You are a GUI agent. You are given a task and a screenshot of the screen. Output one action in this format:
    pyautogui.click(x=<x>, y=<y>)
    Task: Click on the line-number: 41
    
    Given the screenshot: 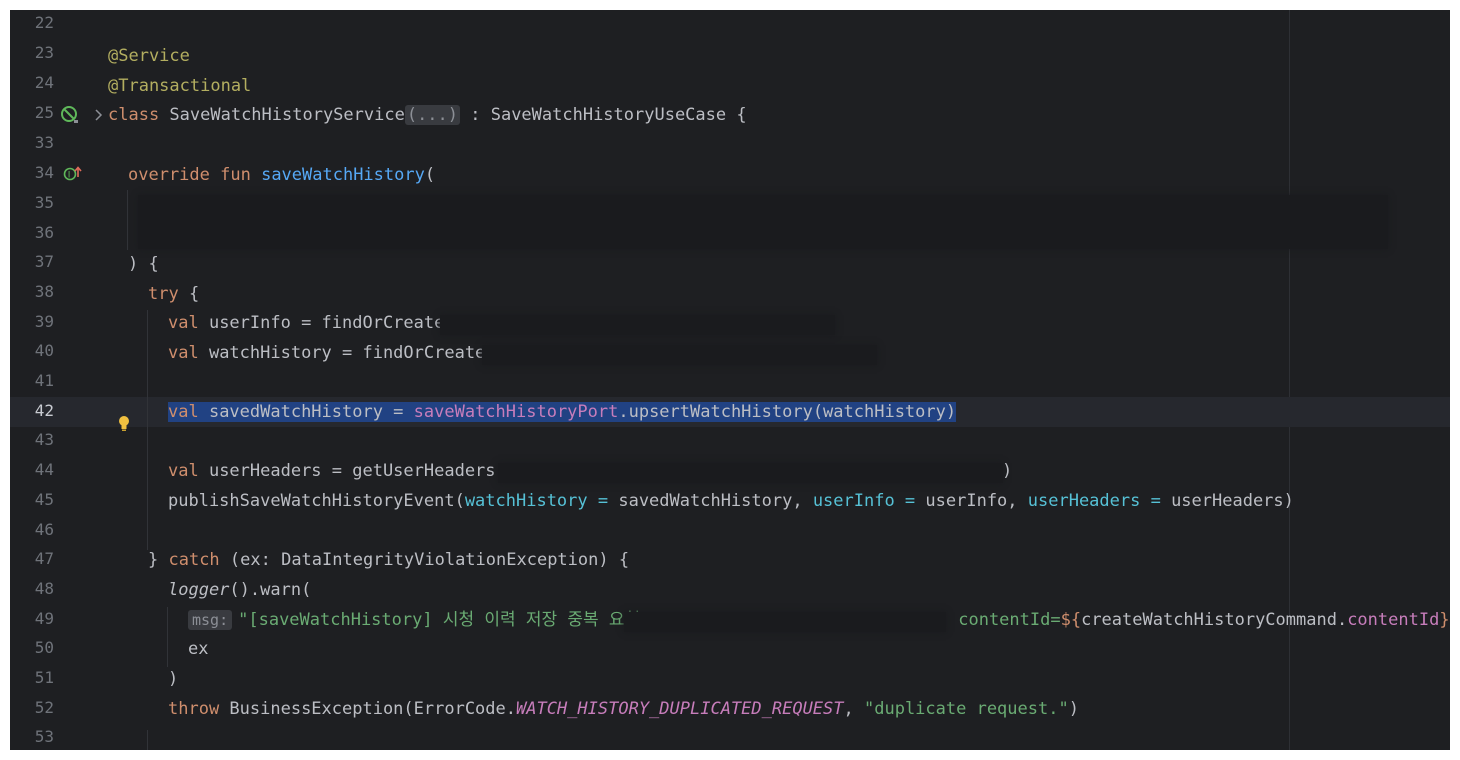 What is the action you would take?
    pyautogui.click(x=44, y=380)
    